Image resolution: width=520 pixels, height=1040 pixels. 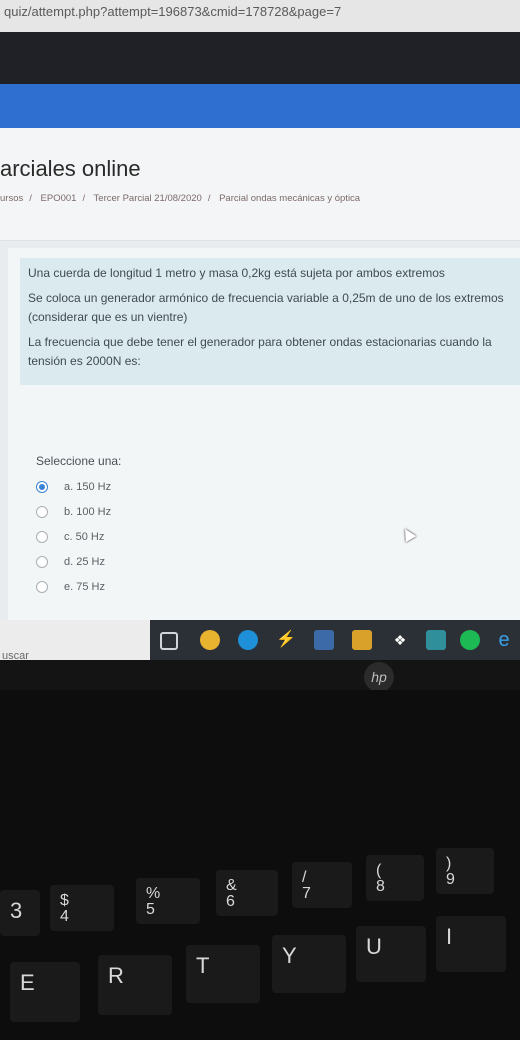 I want to click on key-8: ( 8, so click(x=395, y=878).